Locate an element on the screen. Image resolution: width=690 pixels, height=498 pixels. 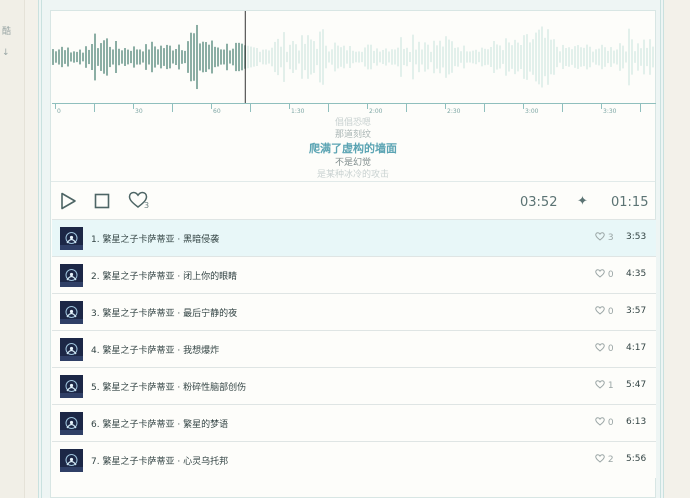
track-title: 6. 繁星之子卡萨蒂亚 · 繁星的梦语 is located at coordinates (159, 423).